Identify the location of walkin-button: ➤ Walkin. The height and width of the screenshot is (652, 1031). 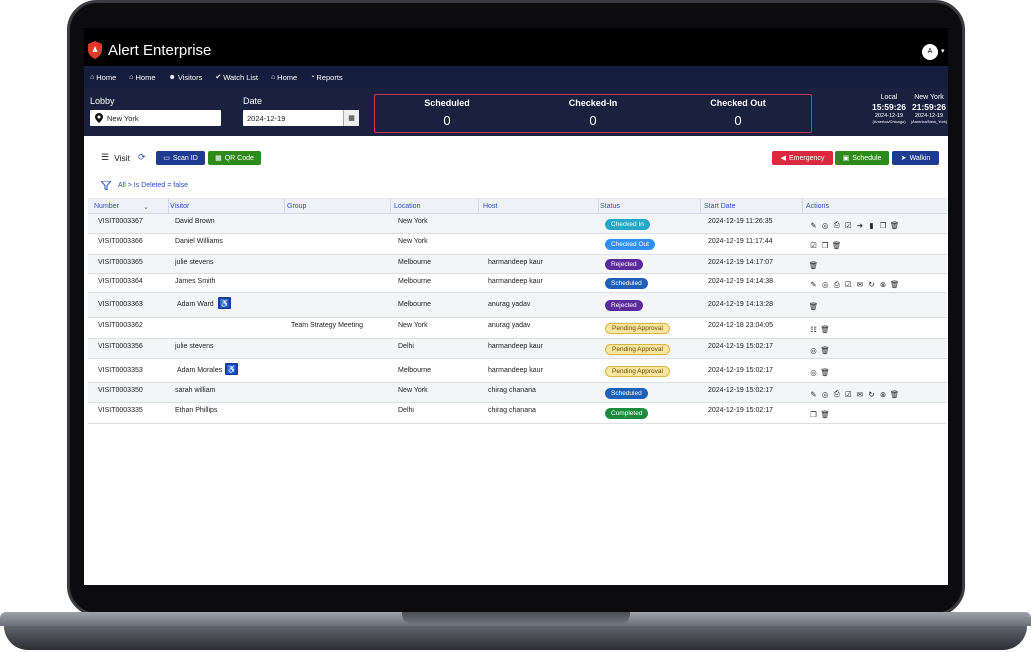
(915, 158).